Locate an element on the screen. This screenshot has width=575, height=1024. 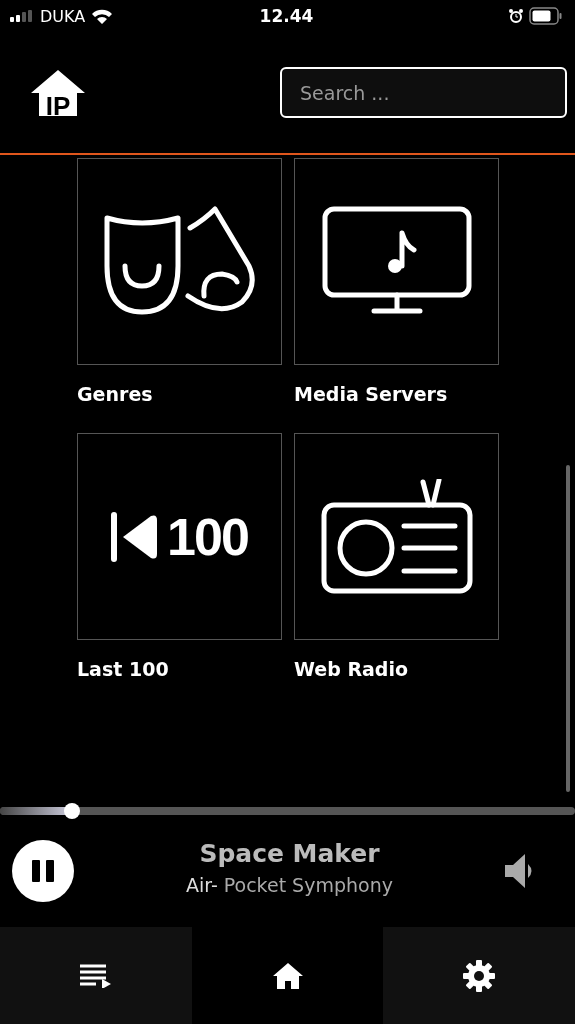
track-title: Space Maker is located at coordinates (289, 853).